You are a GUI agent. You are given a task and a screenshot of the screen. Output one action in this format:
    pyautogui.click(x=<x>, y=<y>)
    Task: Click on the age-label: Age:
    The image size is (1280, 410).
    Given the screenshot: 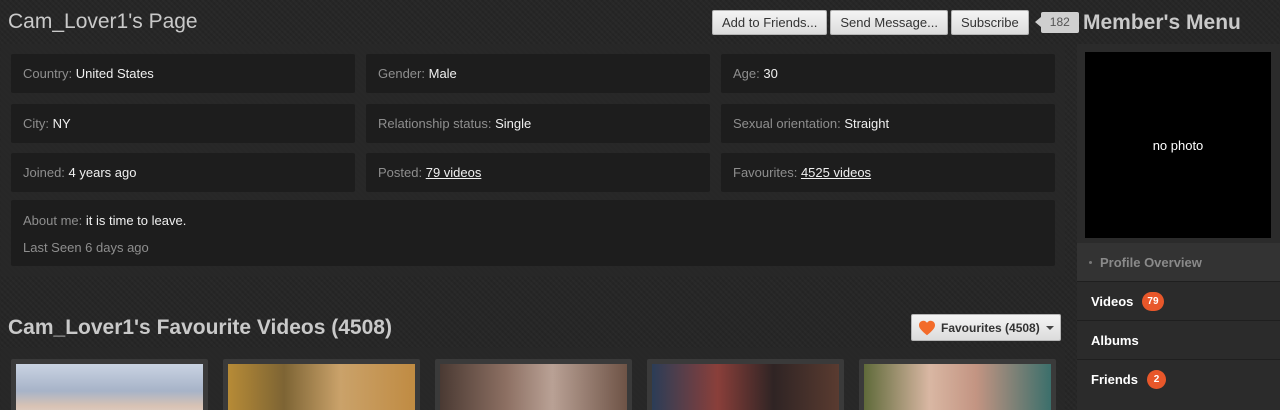 What is the action you would take?
    pyautogui.click(x=746, y=73)
    